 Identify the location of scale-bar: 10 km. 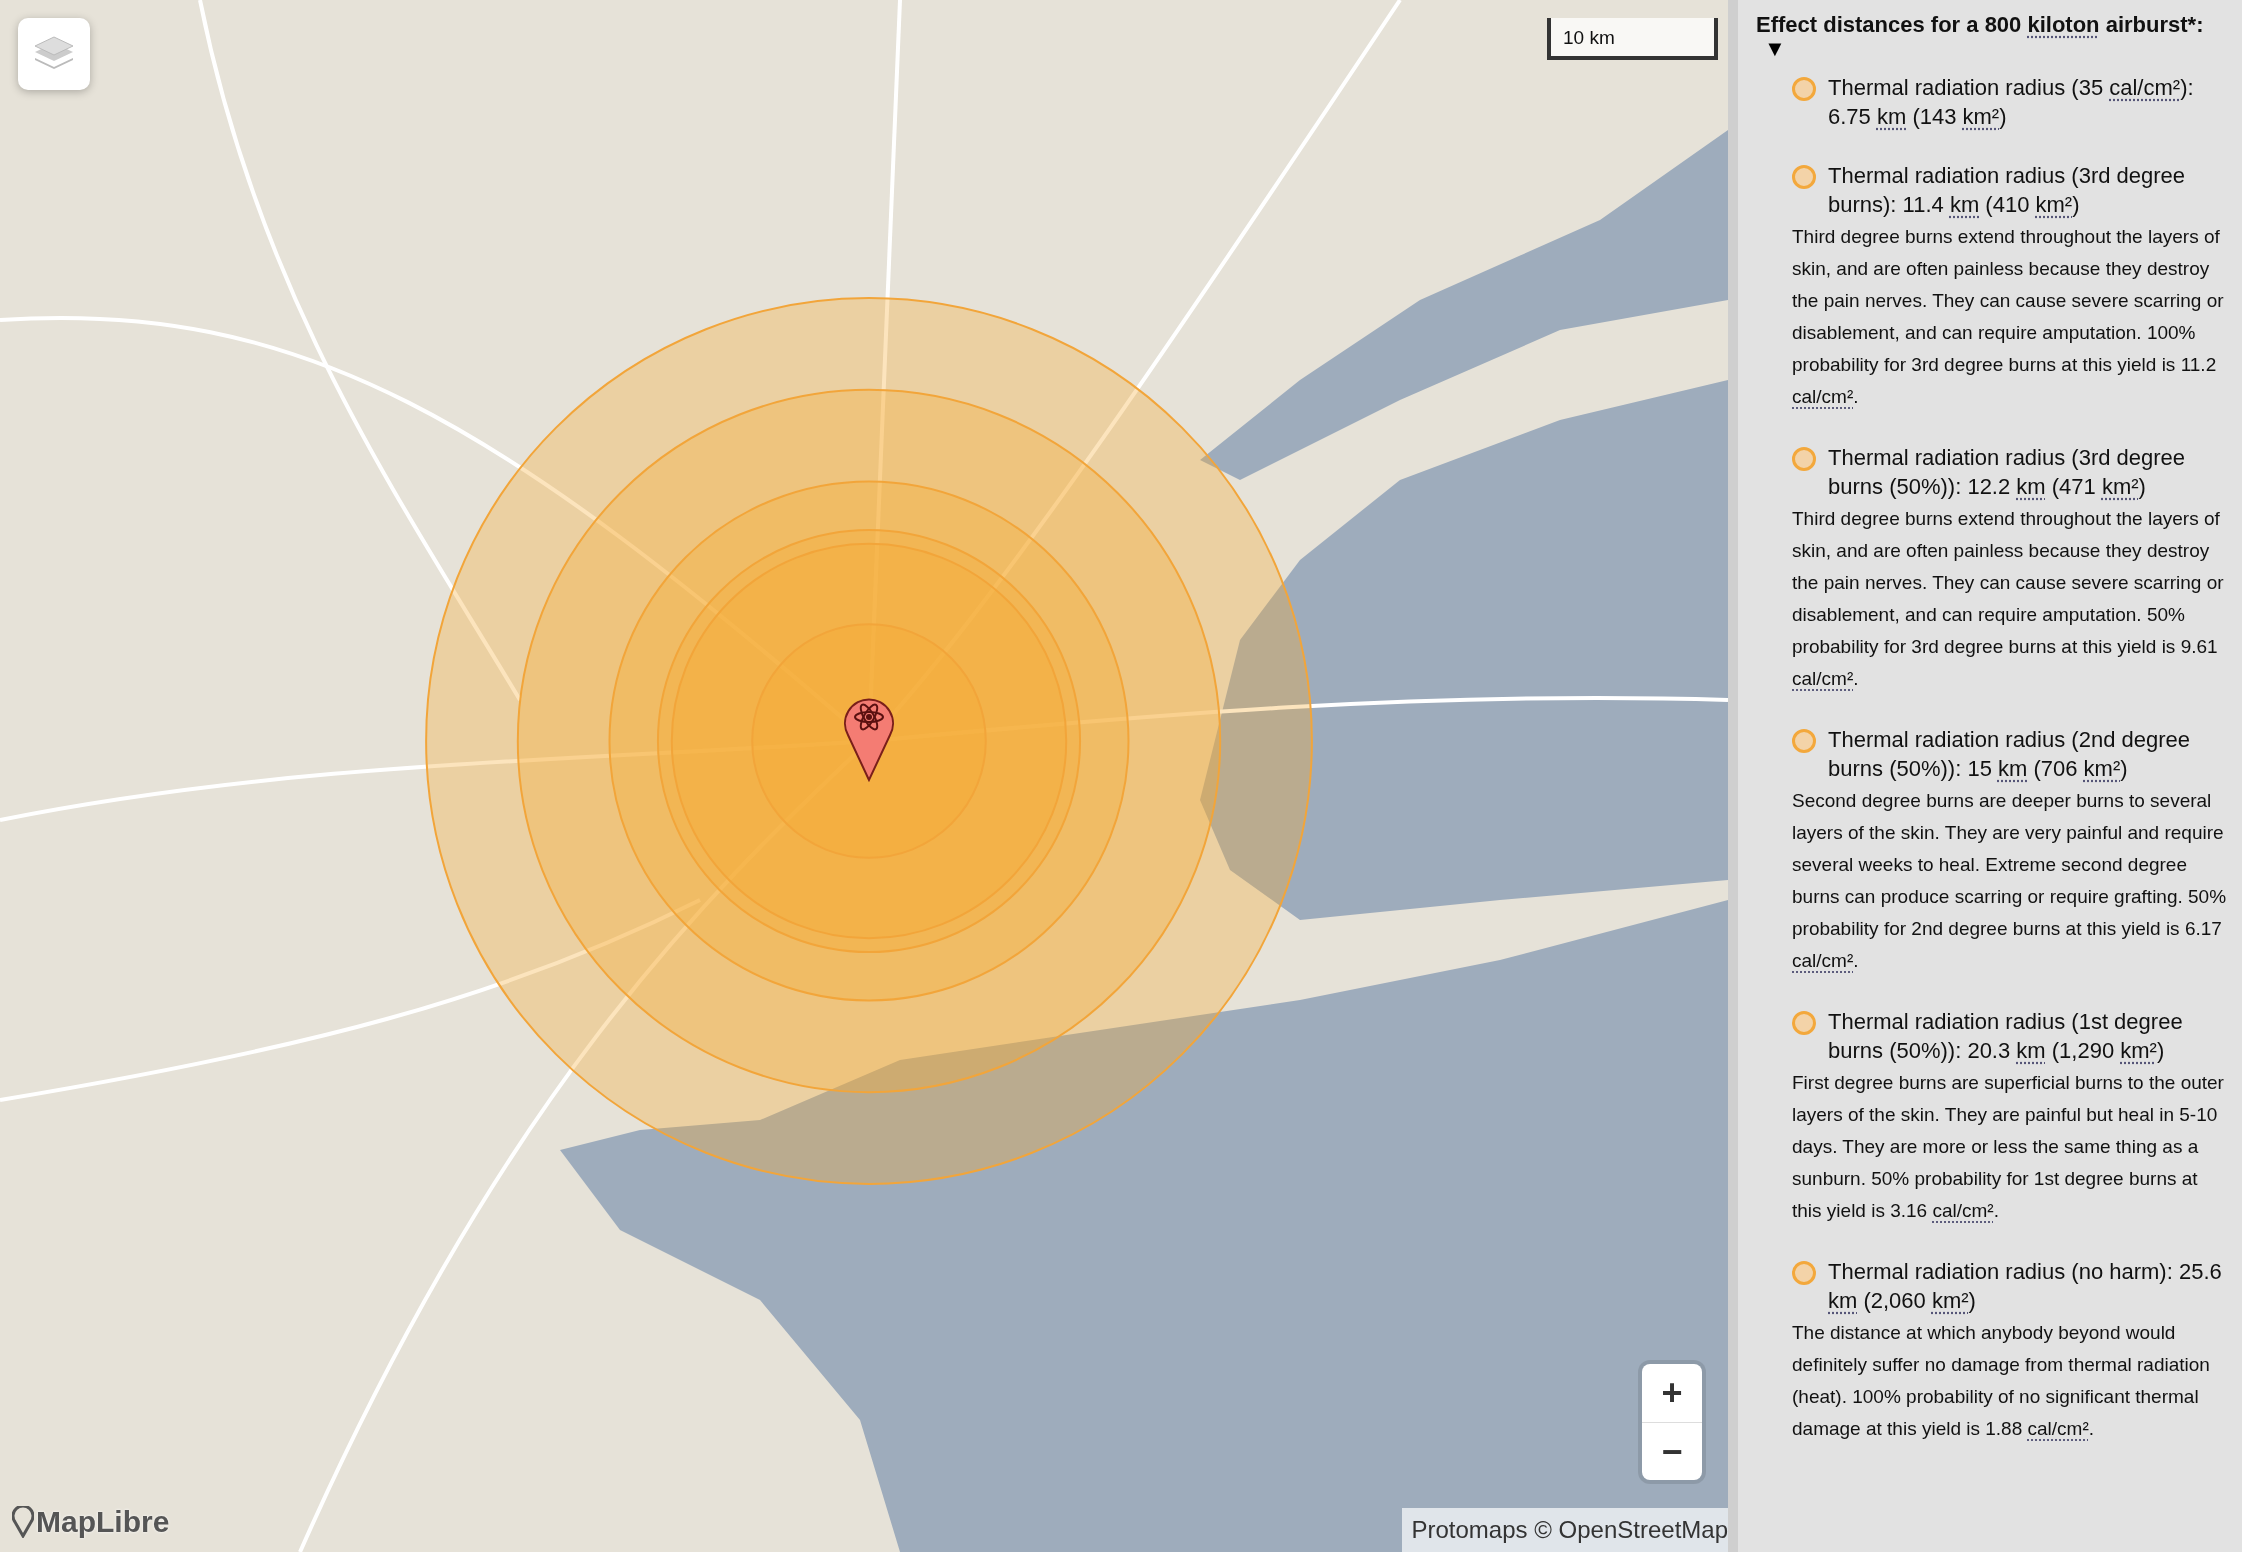
(1632, 39).